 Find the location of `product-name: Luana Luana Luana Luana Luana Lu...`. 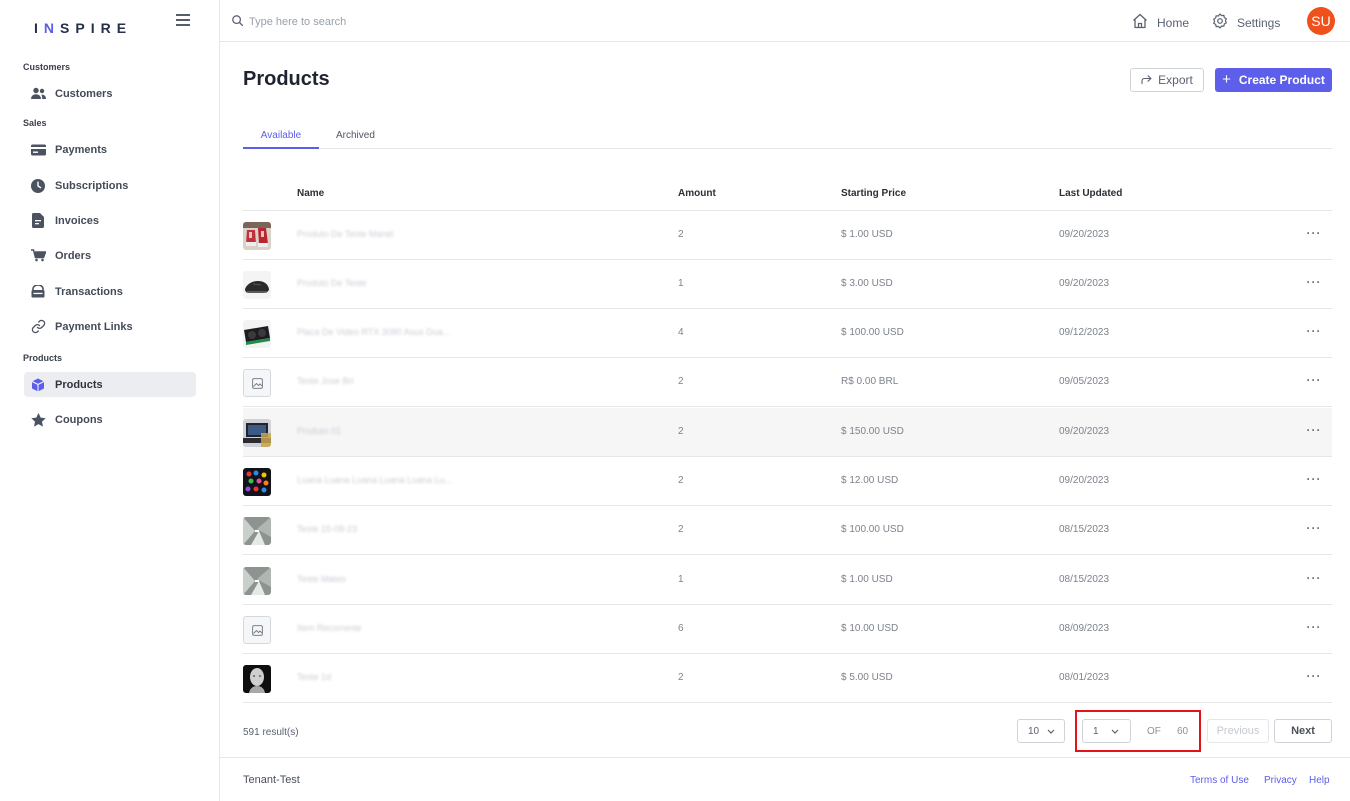

product-name: Luana Luana Luana Luana Luana Lu... is located at coordinates (374, 480).